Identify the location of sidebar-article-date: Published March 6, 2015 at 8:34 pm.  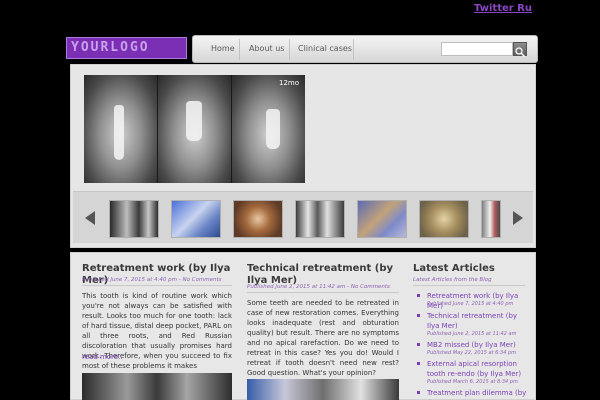
(472, 382).